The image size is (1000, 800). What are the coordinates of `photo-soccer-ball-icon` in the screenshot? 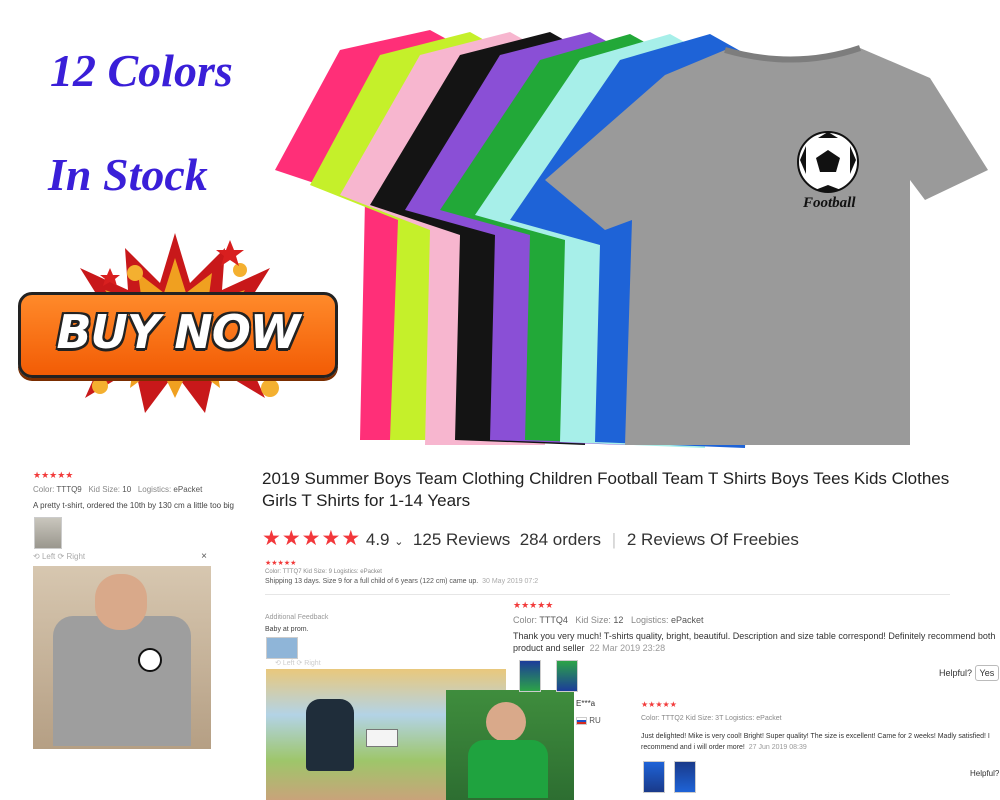 It's located at (150, 660).